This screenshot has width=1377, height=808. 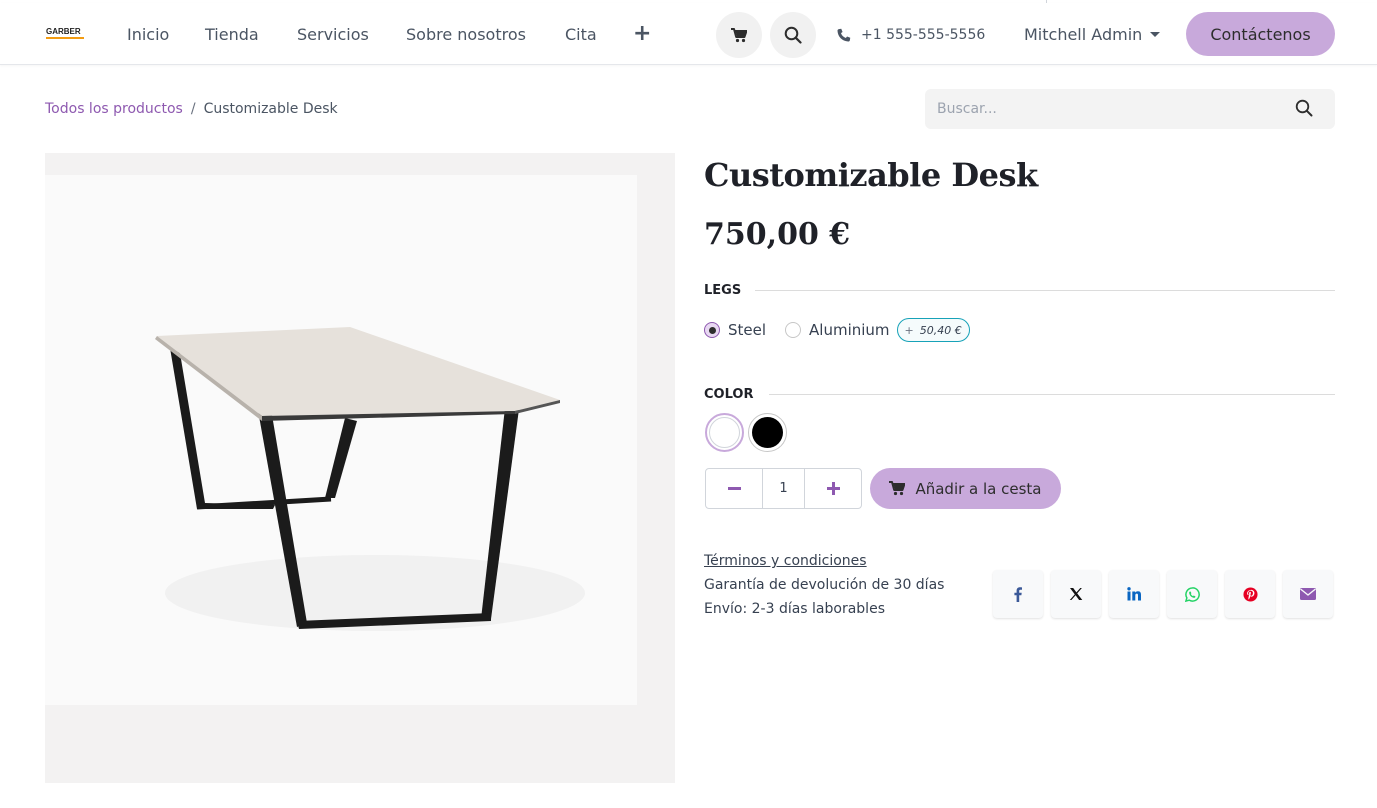 I want to click on quantity-input, so click(x=783, y=488).